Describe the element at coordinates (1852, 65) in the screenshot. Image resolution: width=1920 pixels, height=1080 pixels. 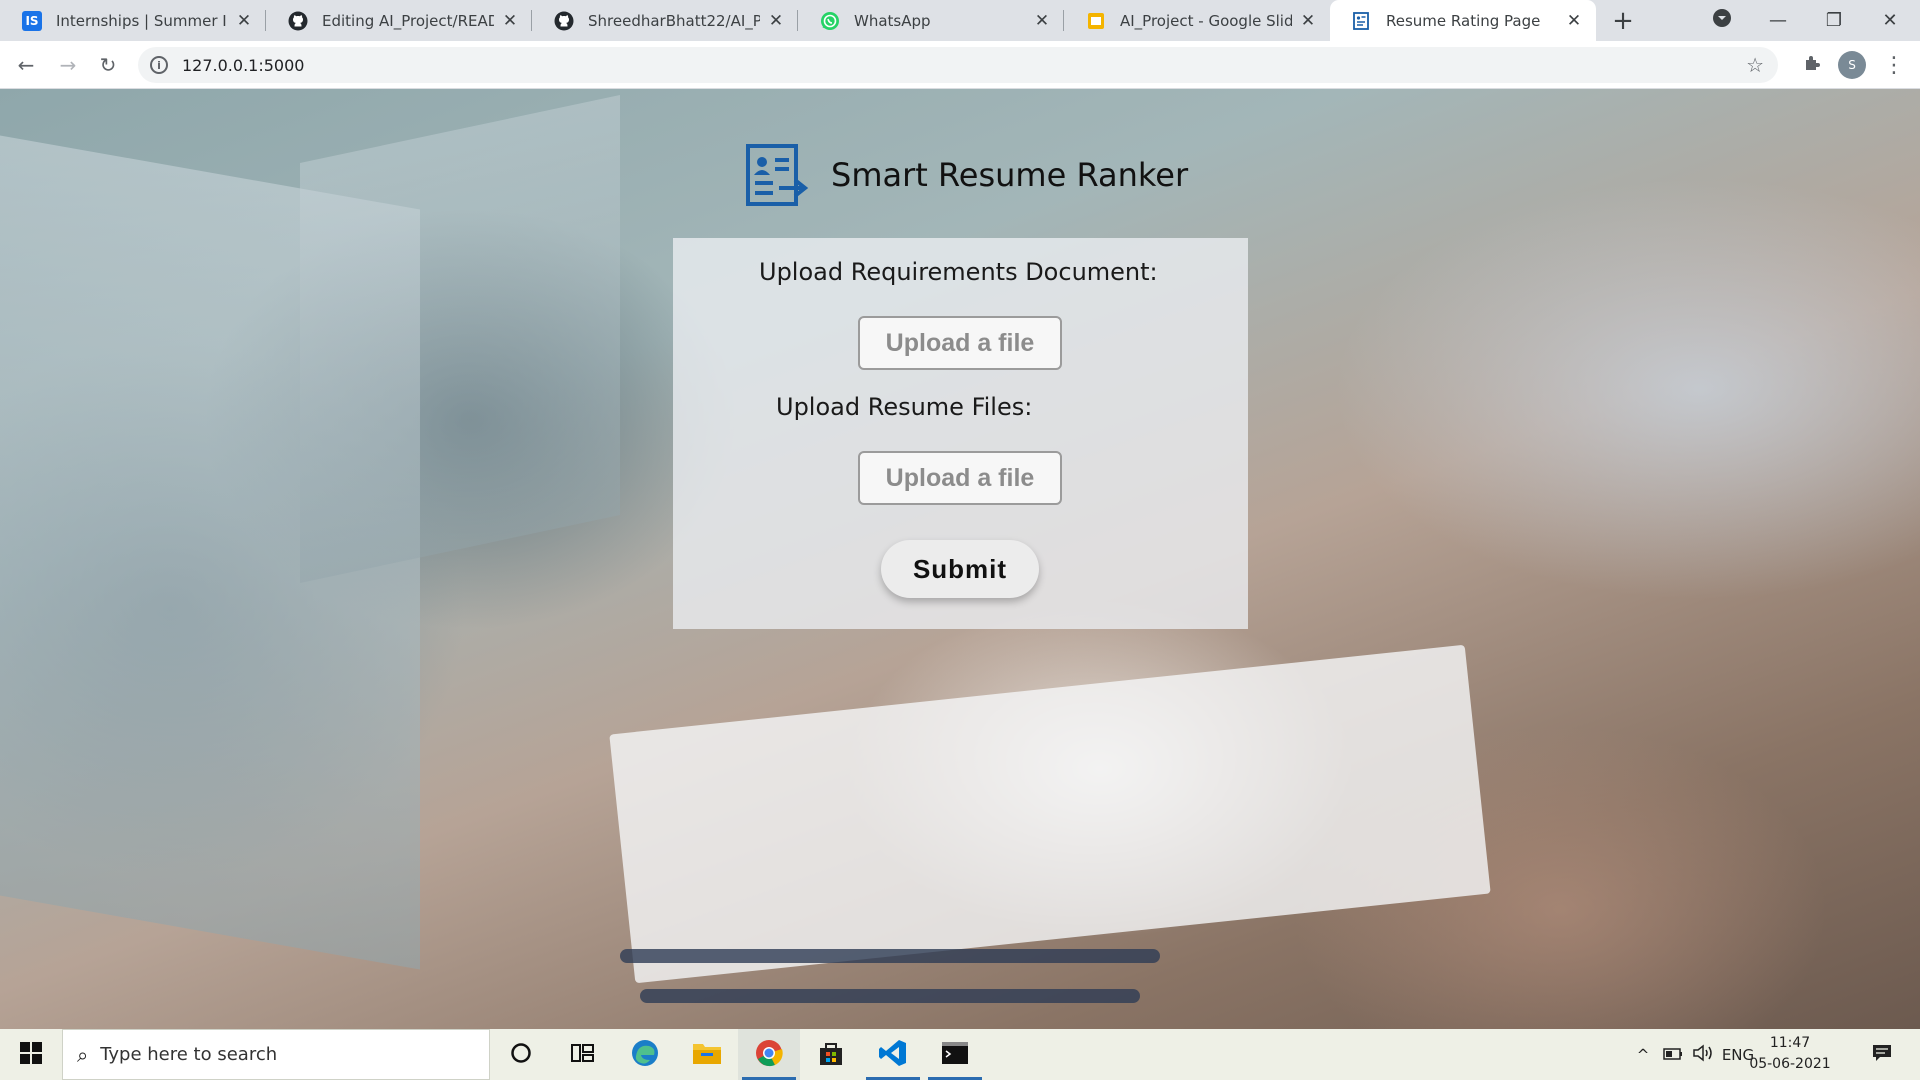
I see `profile-avatar: S` at that location.